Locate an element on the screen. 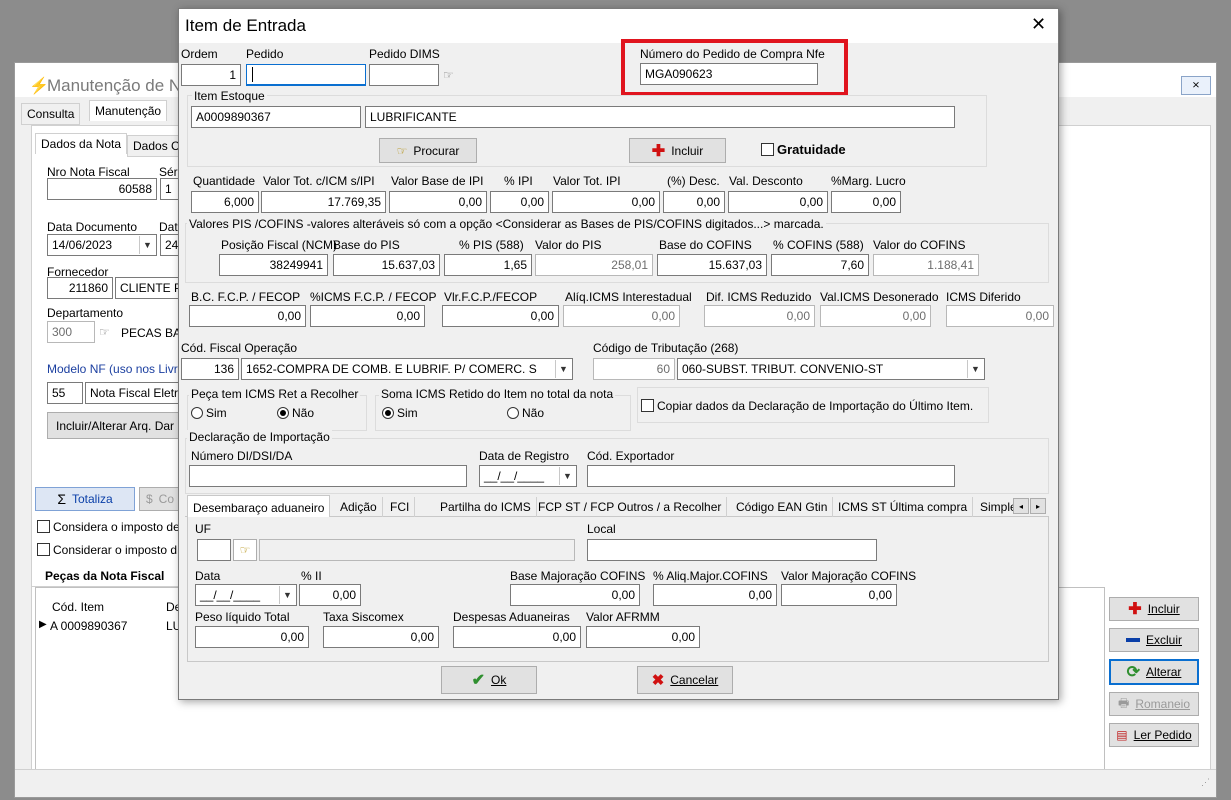 The height and width of the screenshot is (800, 1231). pcof-field: 7,60 is located at coordinates (820, 265).